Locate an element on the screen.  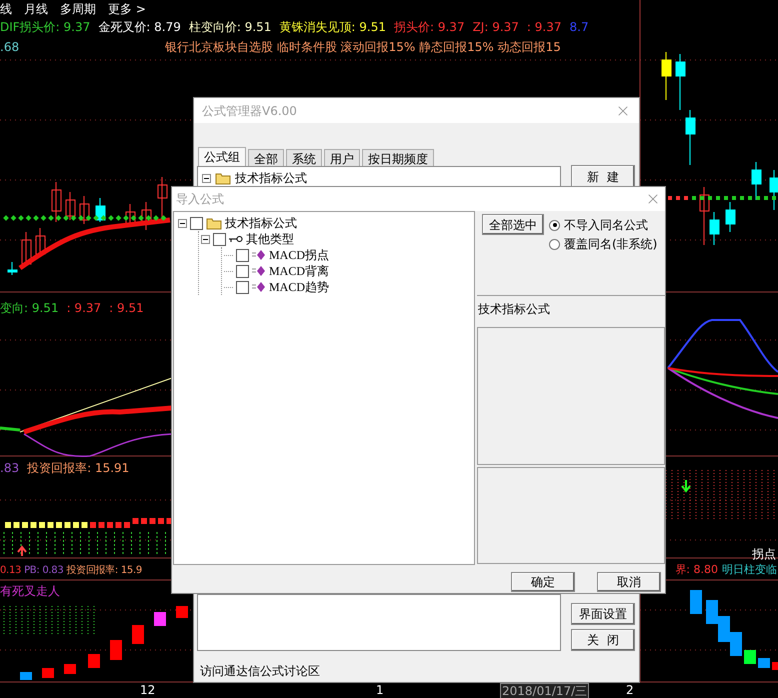
time-axis-label: 1 is located at coordinates (380, 690).